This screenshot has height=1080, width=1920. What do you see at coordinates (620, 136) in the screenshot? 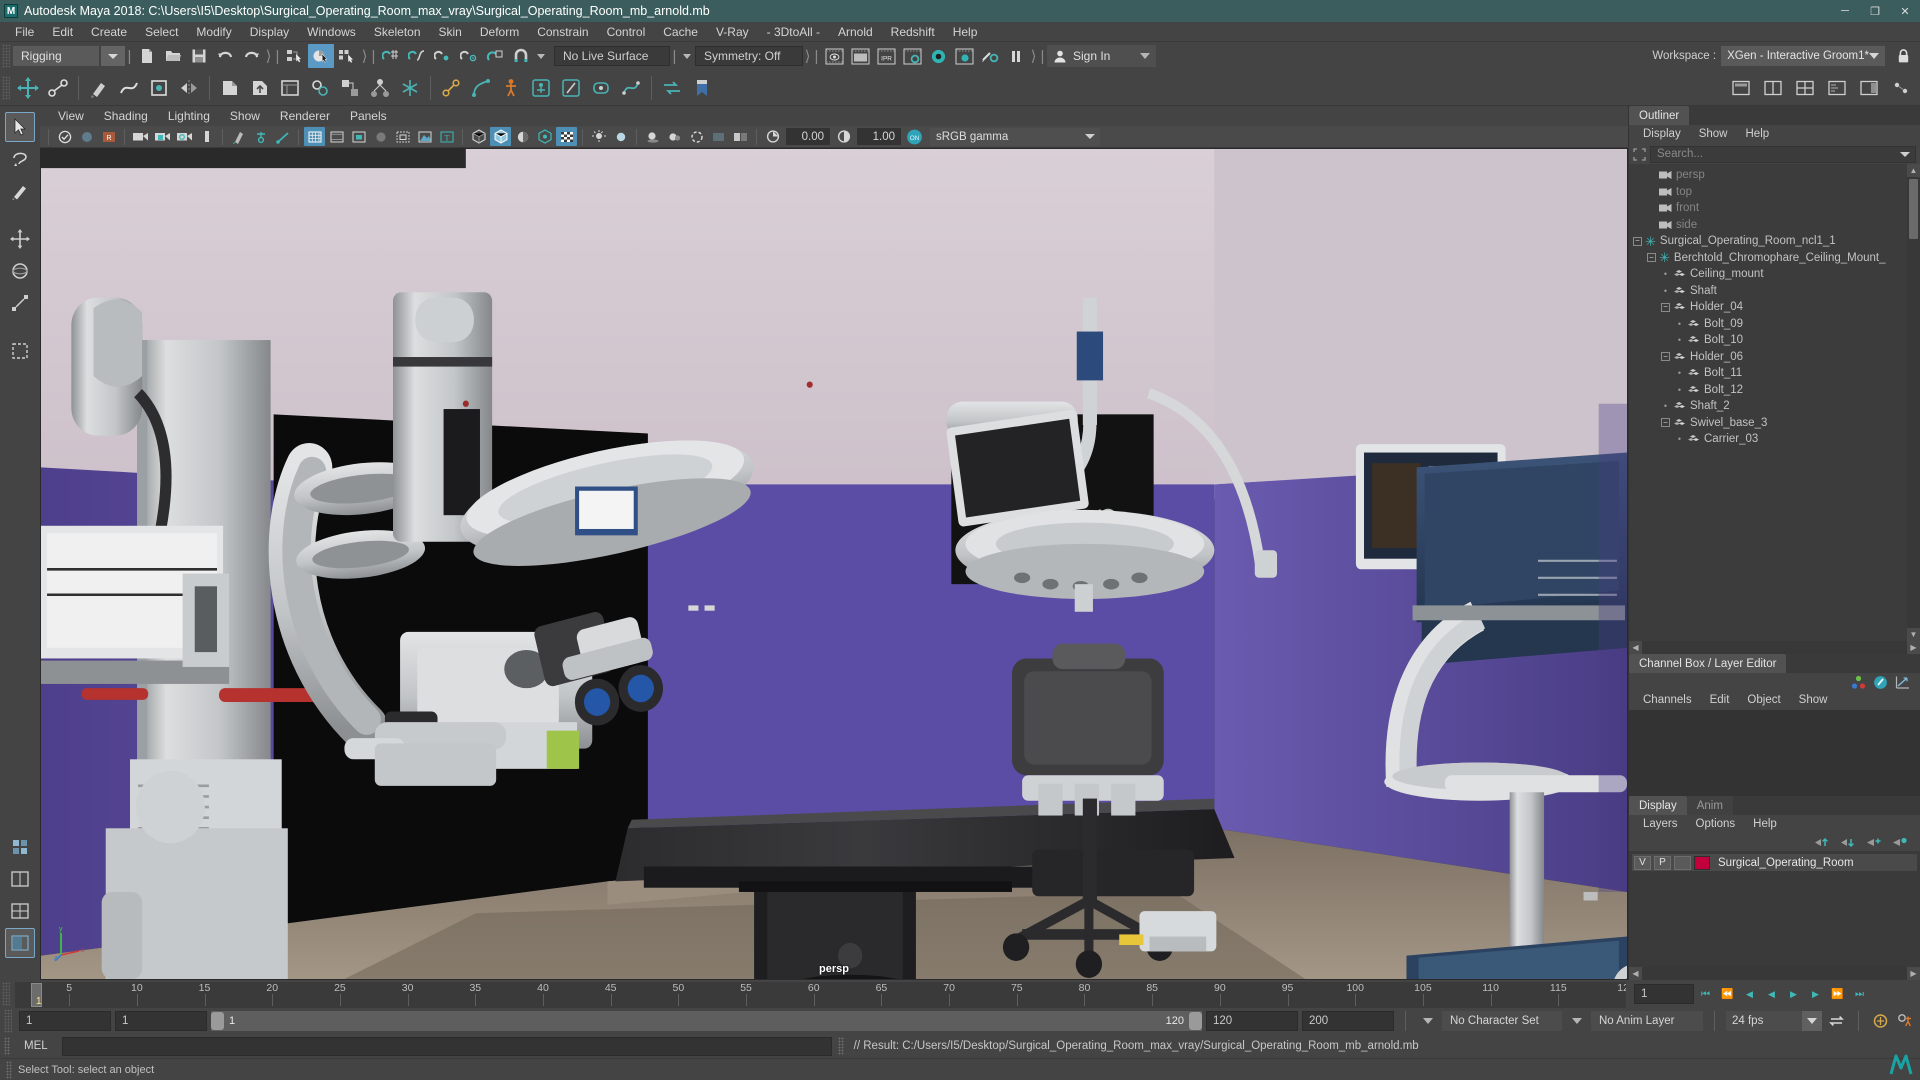
I see `use-all-lights-icon` at bounding box center [620, 136].